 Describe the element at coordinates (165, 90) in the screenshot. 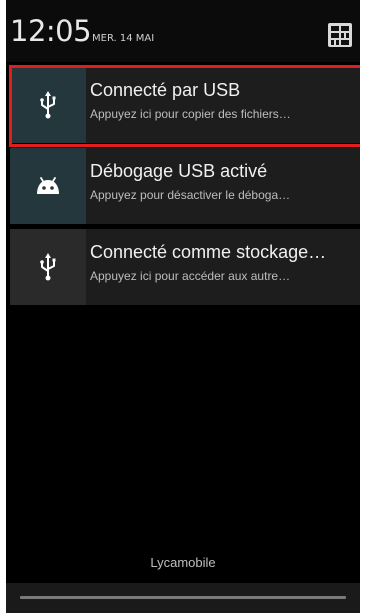

I see `notification-title: Connecté par USB` at that location.